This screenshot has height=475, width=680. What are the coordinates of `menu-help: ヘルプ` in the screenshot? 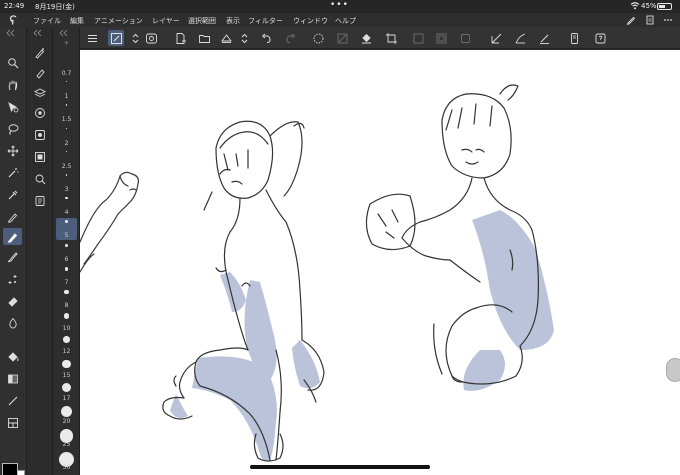 It's located at (345, 21).